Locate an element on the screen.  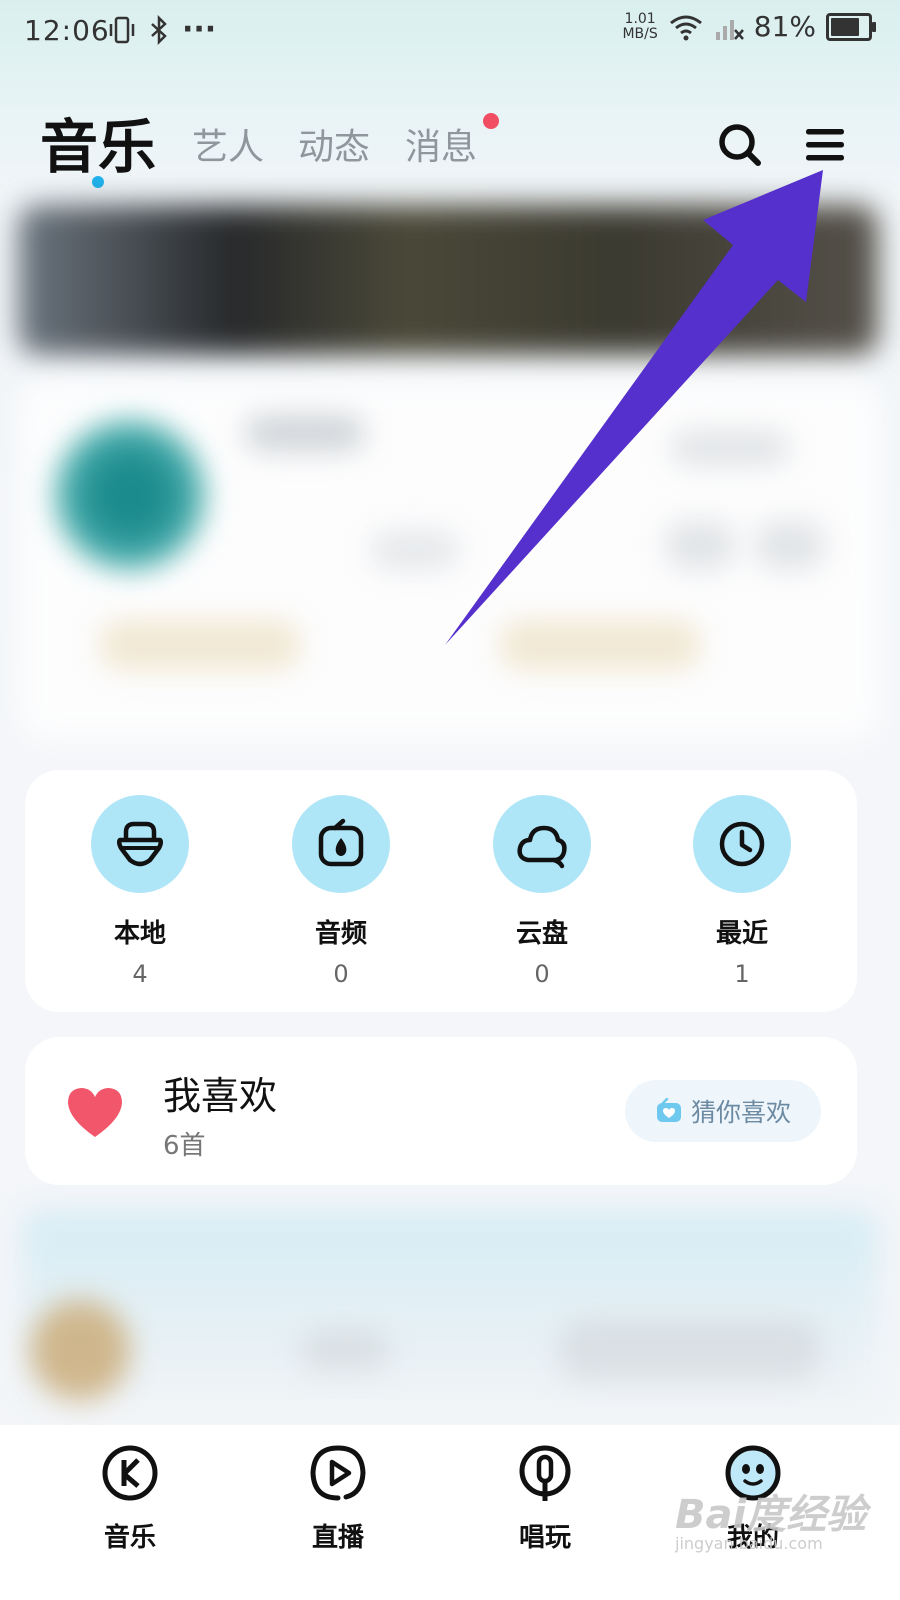
blurred-playlist-section is located at coordinates (450, 1315).